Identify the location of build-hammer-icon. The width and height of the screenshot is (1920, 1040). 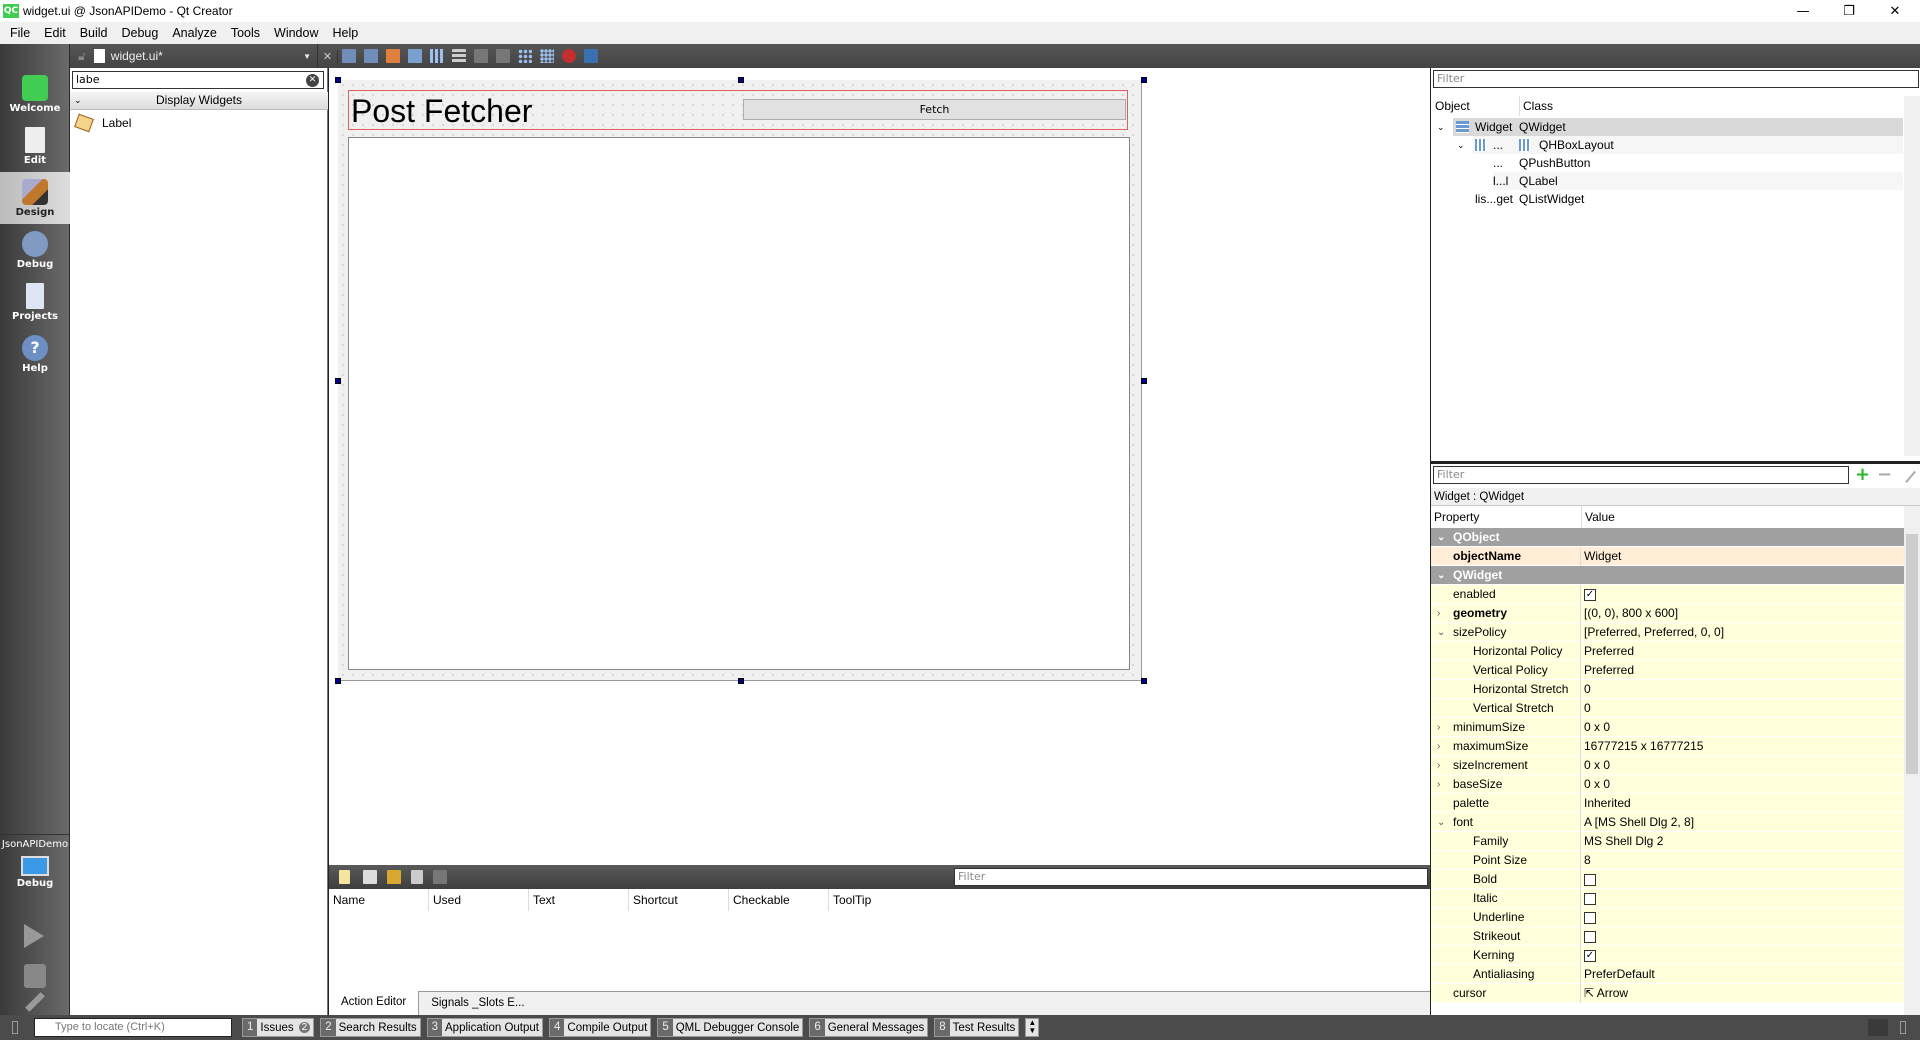
(35, 1002).